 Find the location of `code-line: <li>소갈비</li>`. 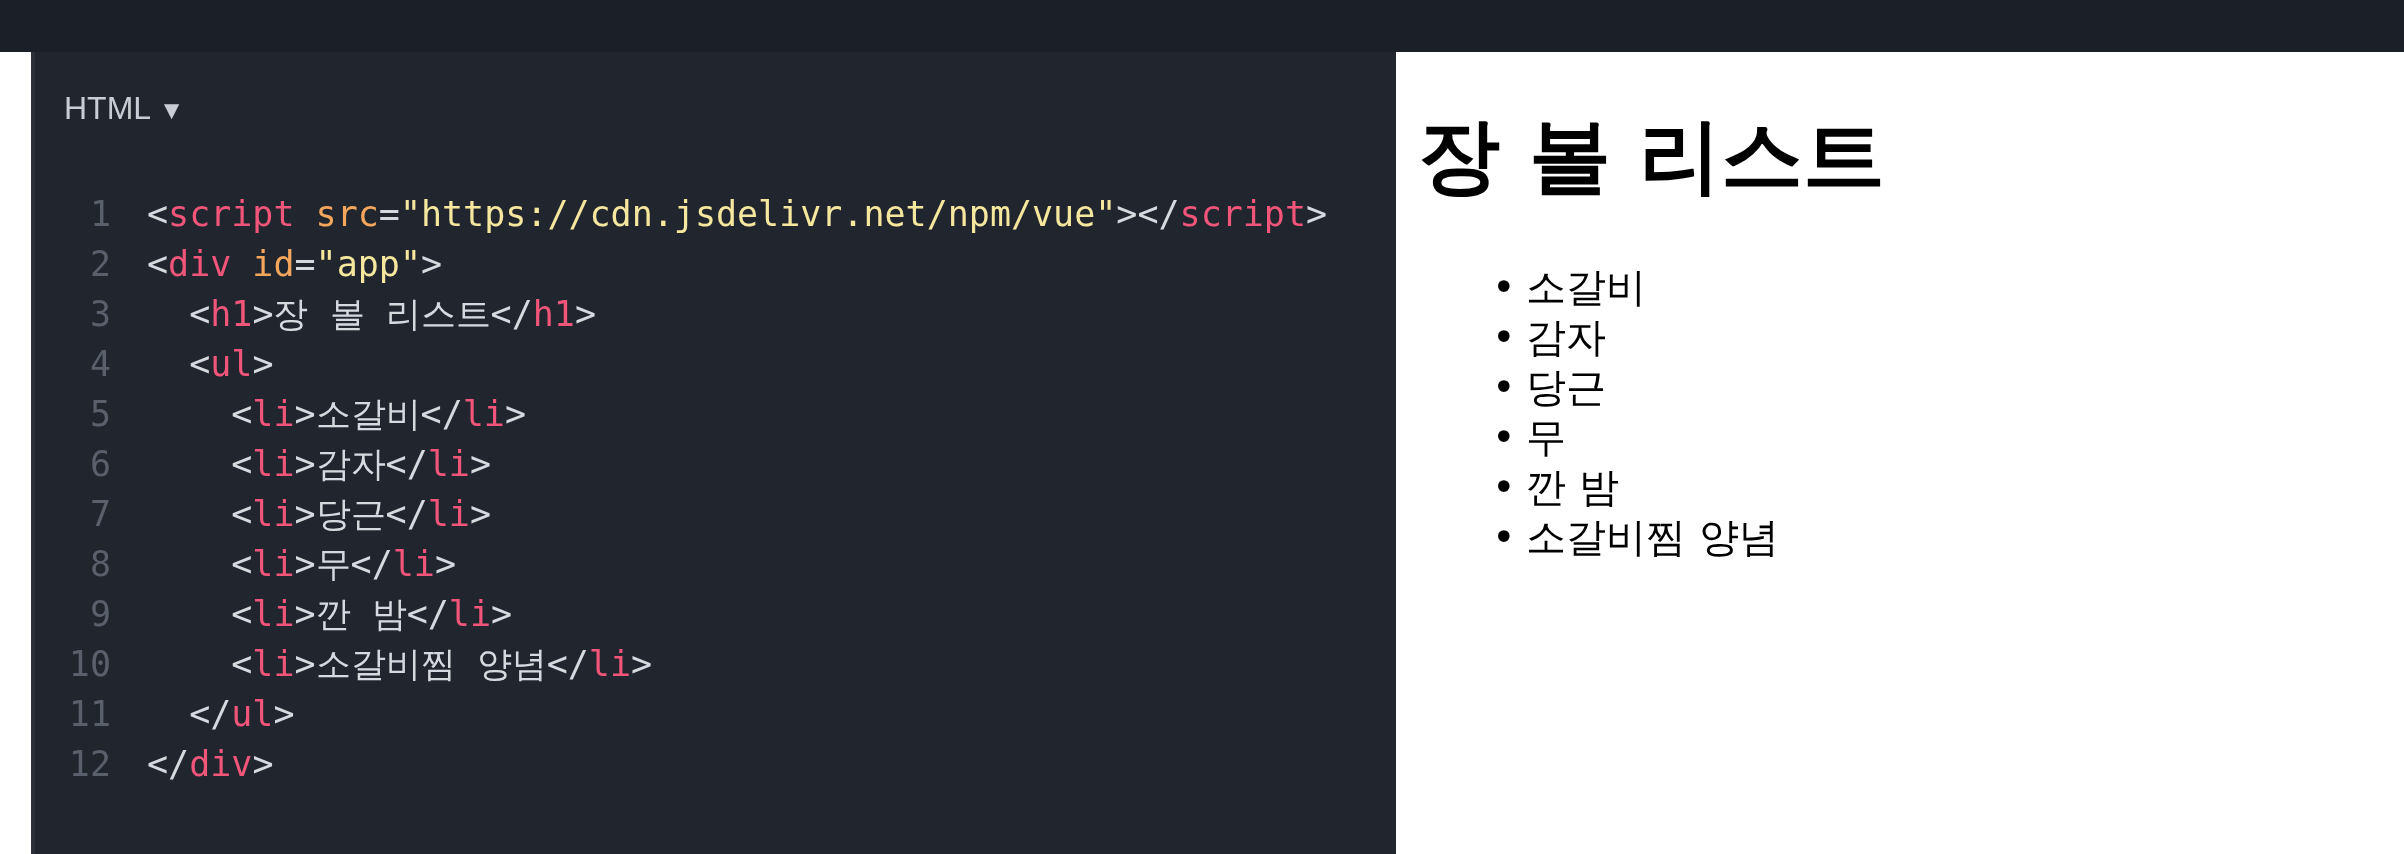

code-line: <li>소갈비</li> is located at coordinates (378, 414).